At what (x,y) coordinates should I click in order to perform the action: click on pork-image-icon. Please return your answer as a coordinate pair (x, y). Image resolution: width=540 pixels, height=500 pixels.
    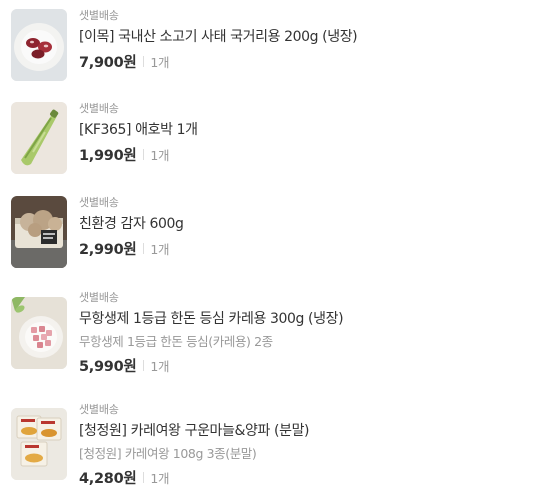
    Looking at the image, I should click on (39, 333).